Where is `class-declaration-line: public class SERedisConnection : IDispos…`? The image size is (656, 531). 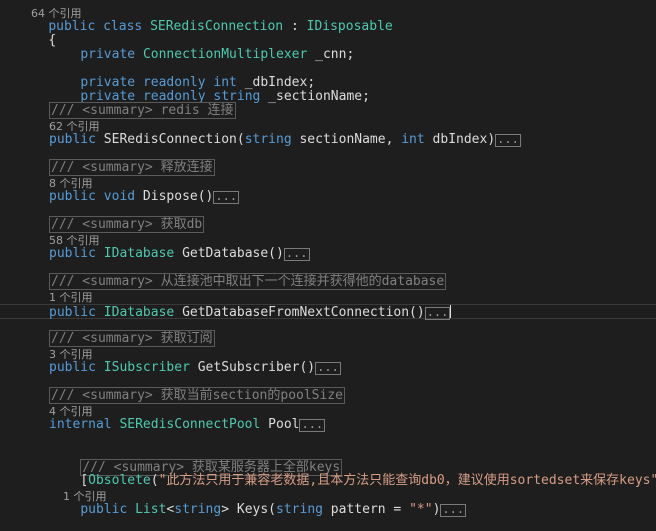
class-declaration-line: public class SERedisConnection : IDispos… is located at coordinates (328, 20).